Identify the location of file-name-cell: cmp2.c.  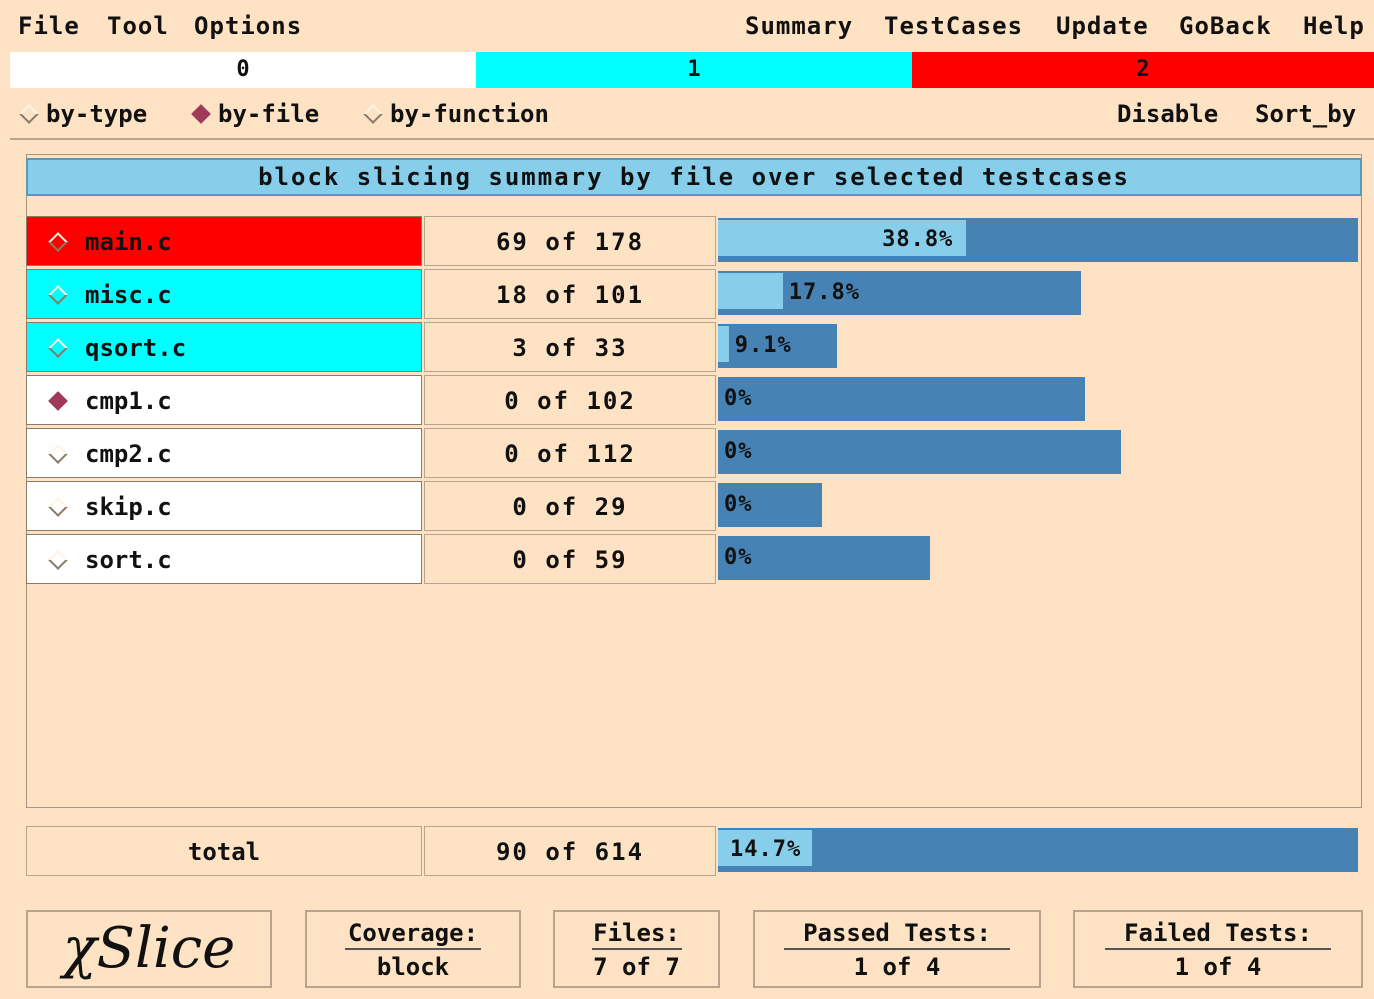
(224, 453).